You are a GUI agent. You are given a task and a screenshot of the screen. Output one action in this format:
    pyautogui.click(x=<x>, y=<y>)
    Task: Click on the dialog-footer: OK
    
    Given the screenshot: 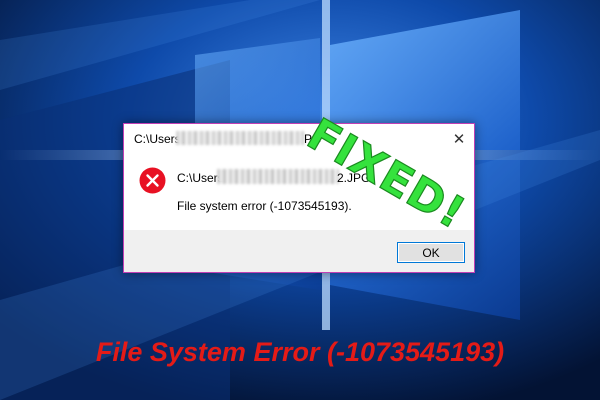 What is the action you would take?
    pyautogui.click(x=299, y=251)
    